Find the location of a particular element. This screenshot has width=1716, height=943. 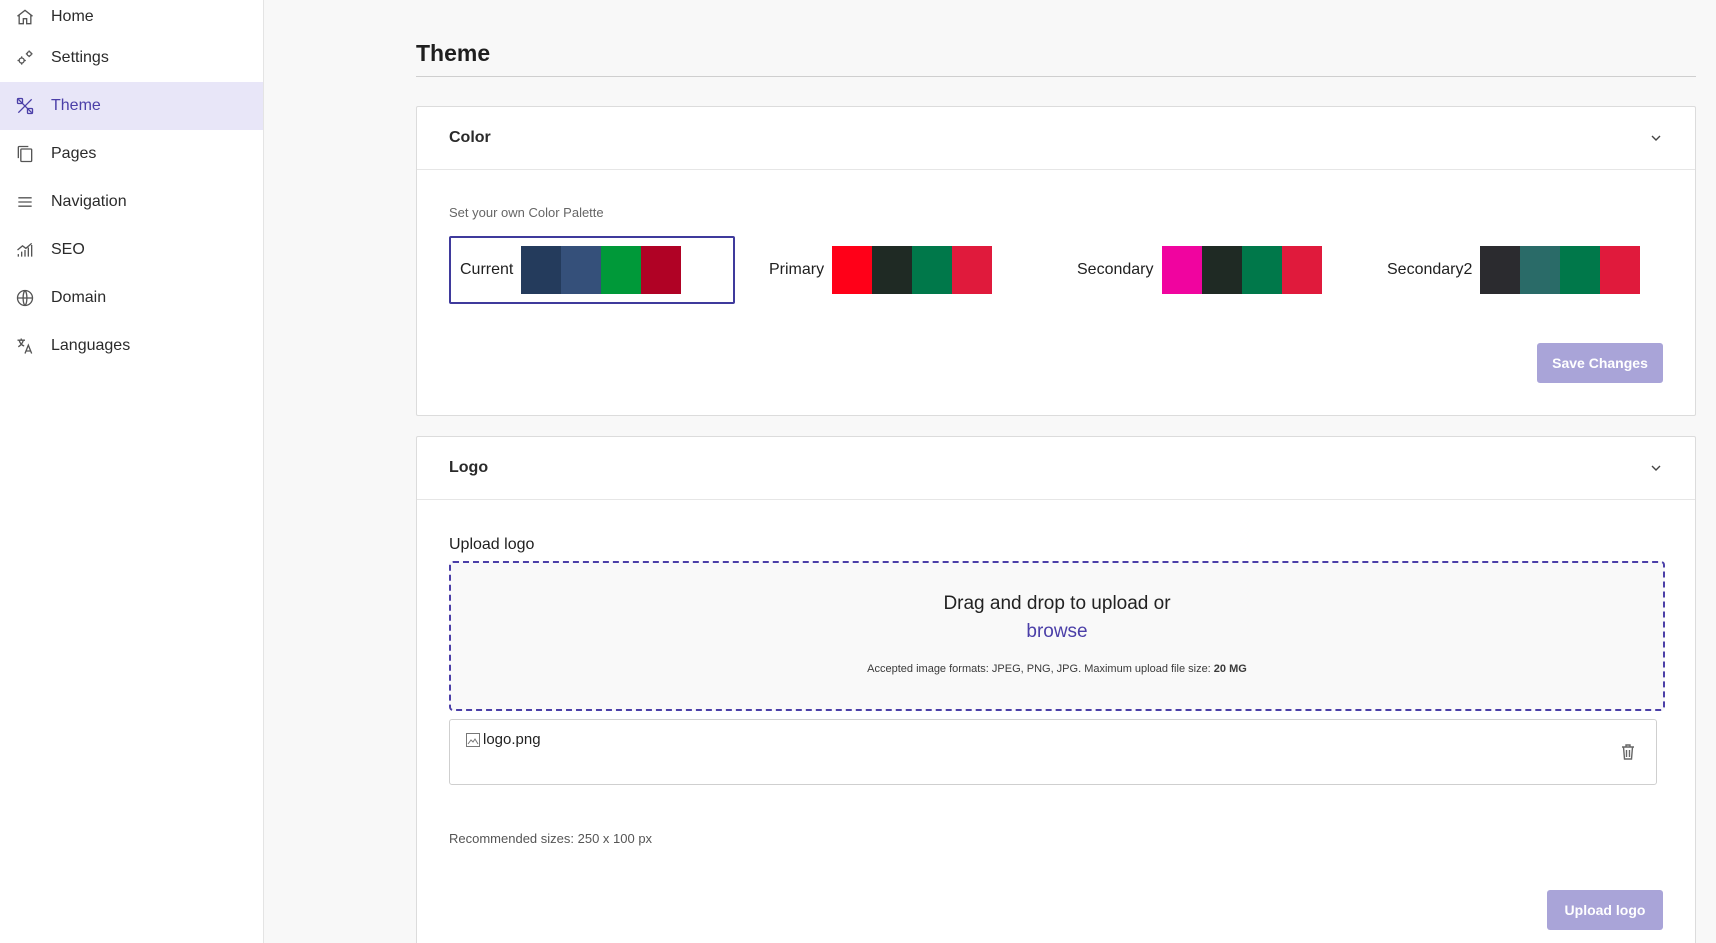

upload-logo-label: Upload logo is located at coordinates (492, 544).